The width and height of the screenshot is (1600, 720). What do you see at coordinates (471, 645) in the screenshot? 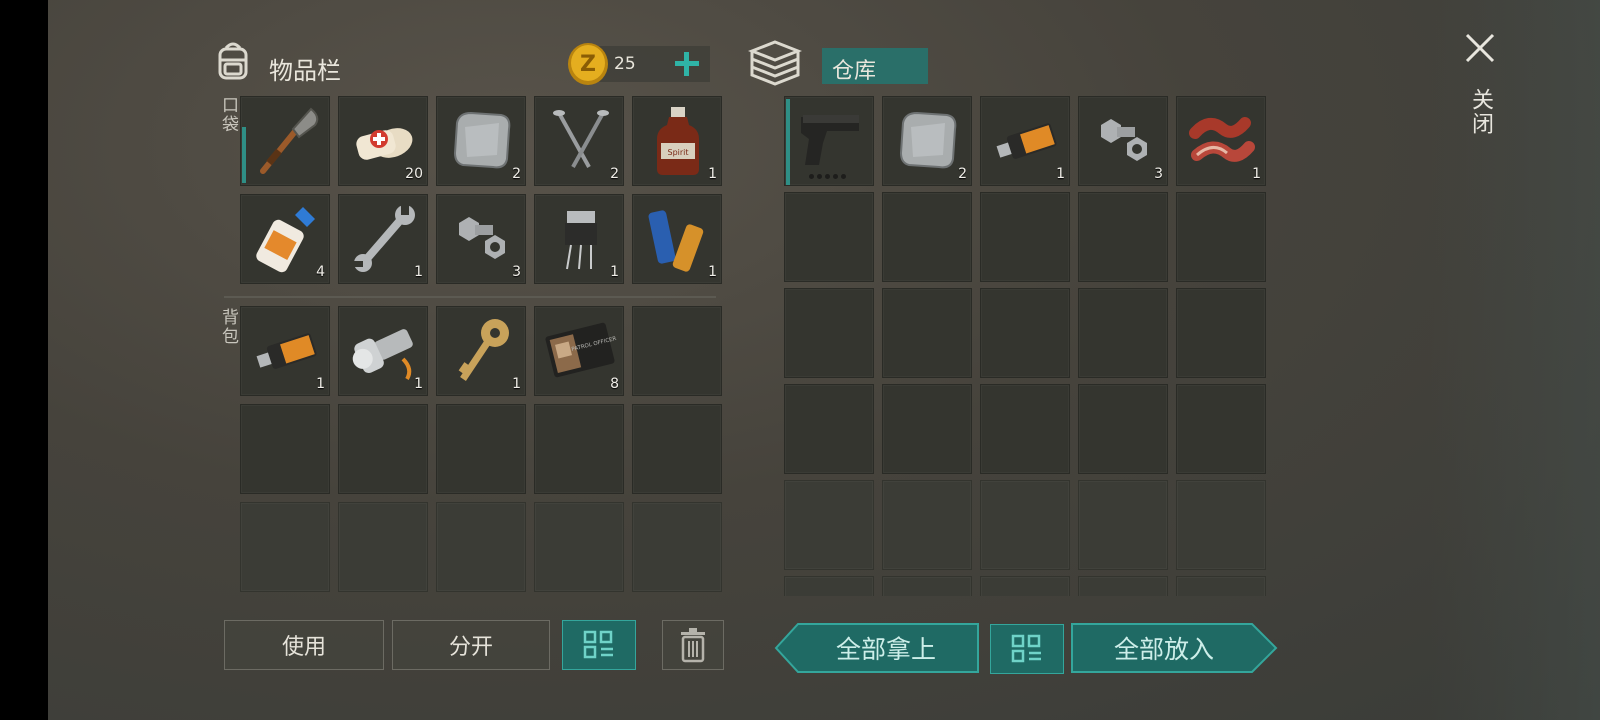
I see `split-button: 分开` at bounding box center [471, 645].